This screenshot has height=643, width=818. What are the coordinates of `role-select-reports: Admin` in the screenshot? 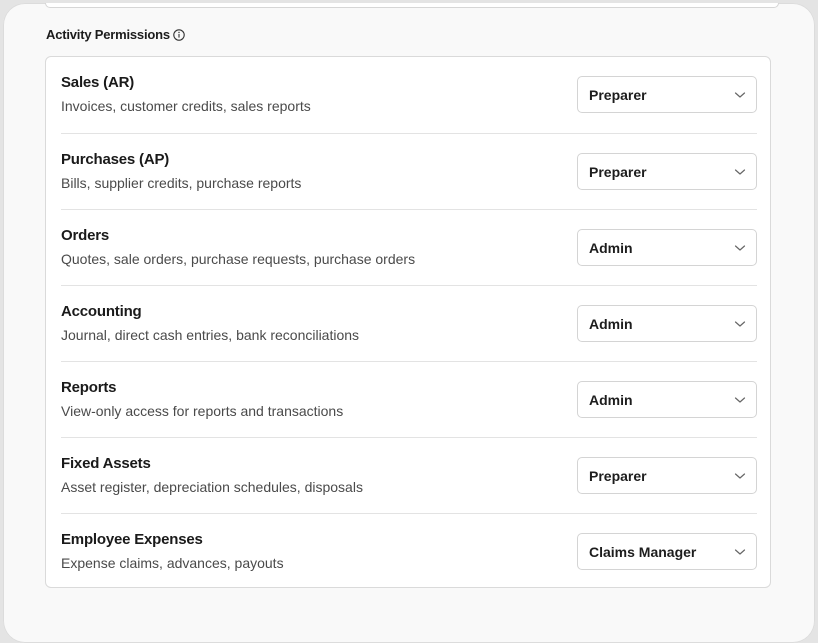 It's located at (667, 399).